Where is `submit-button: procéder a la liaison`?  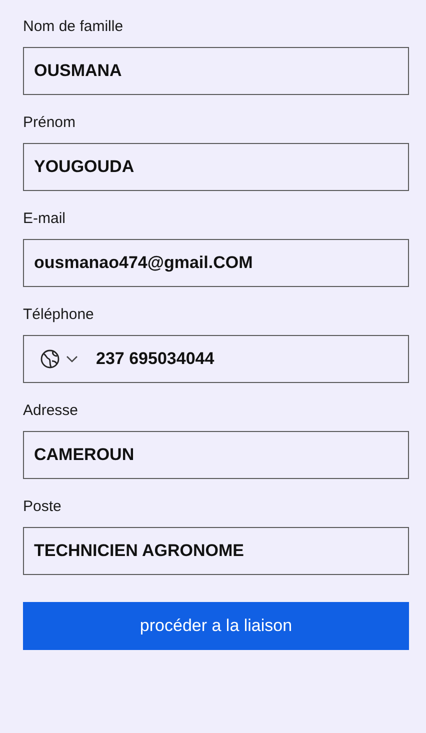 submit-button: procéder a la liaison is located at coordinates (216, 626).